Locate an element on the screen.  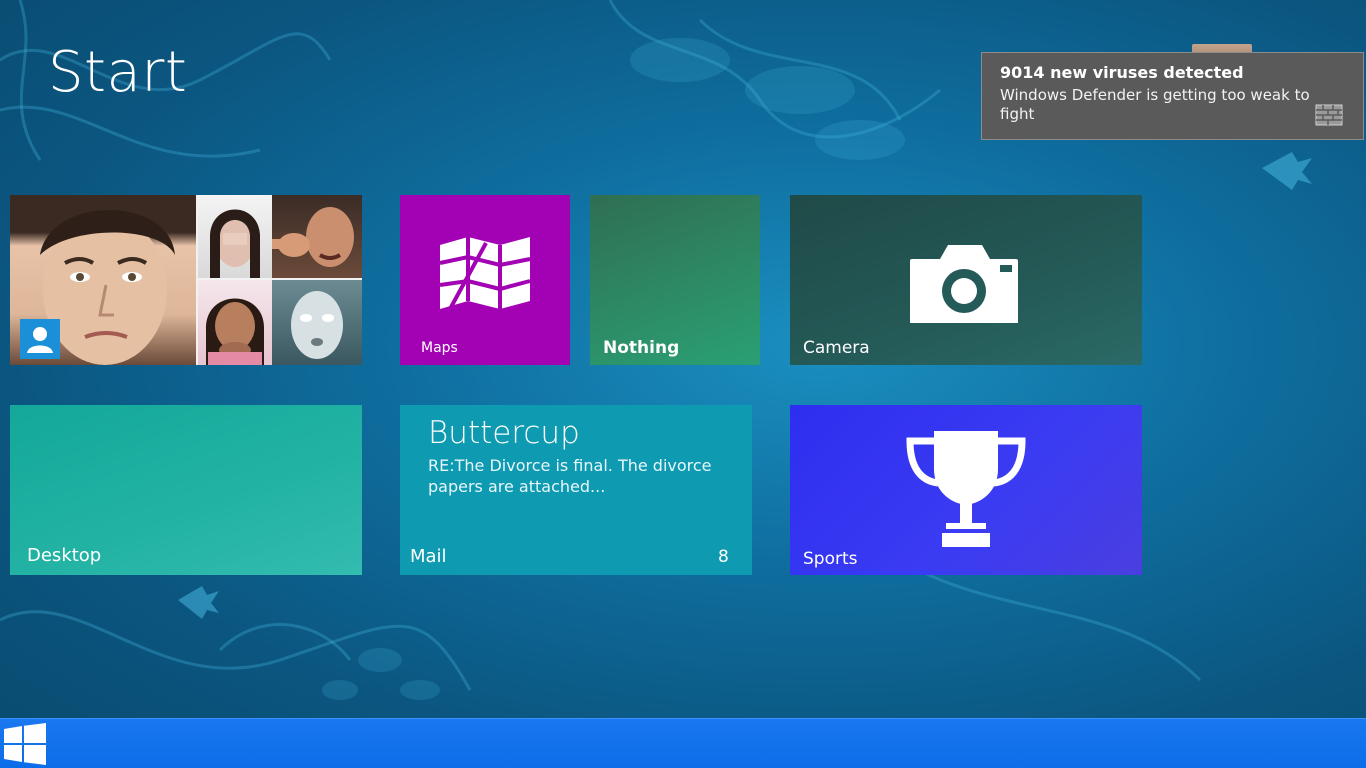
people-badge is located at coordinates (40, 339).